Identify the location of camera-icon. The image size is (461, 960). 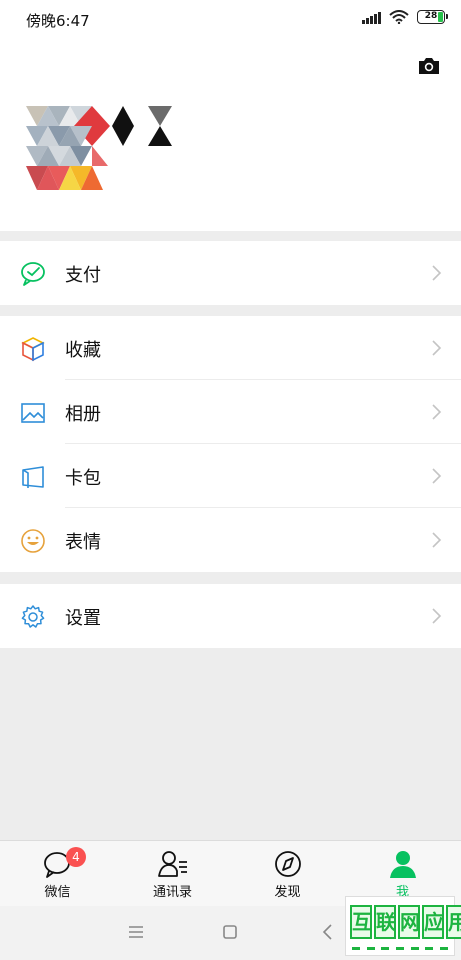
(429, 66).